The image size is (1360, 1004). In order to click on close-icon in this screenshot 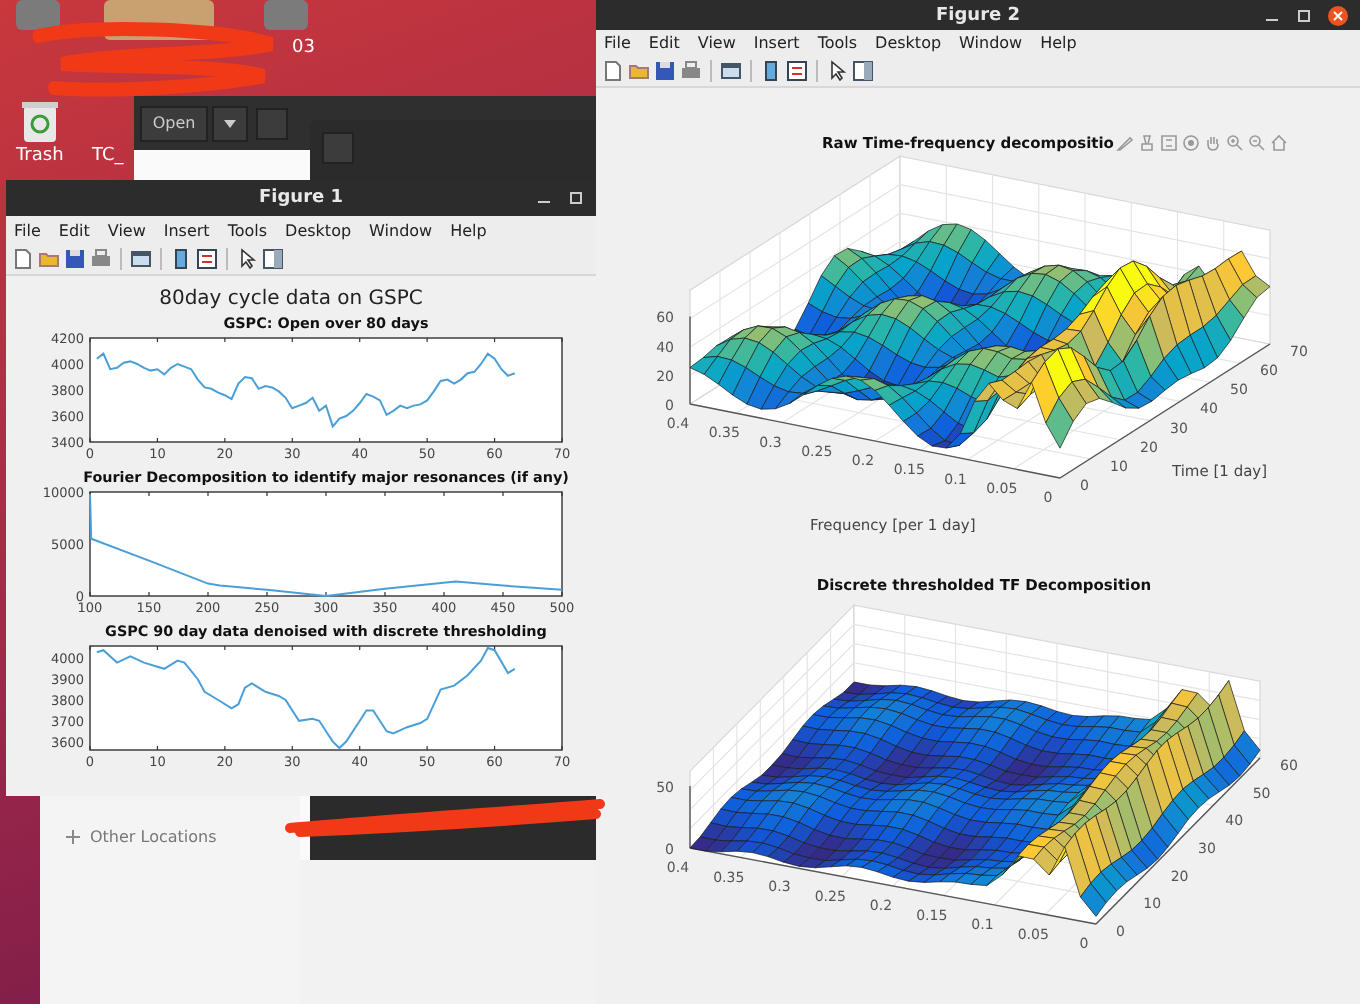, I will do `click(1338, 15)`.